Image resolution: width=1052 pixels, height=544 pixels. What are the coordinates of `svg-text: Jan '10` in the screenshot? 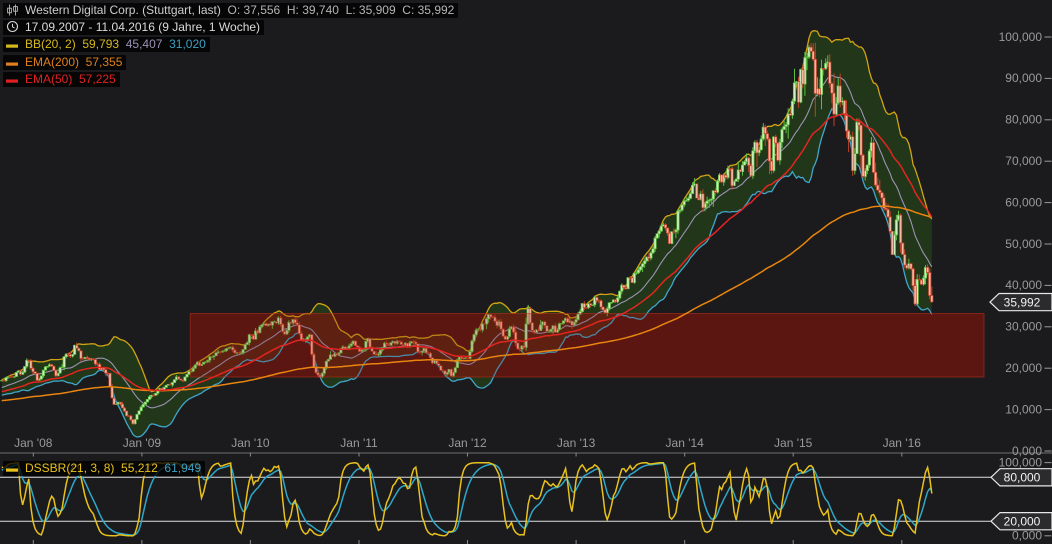 It's located at (250, 443).